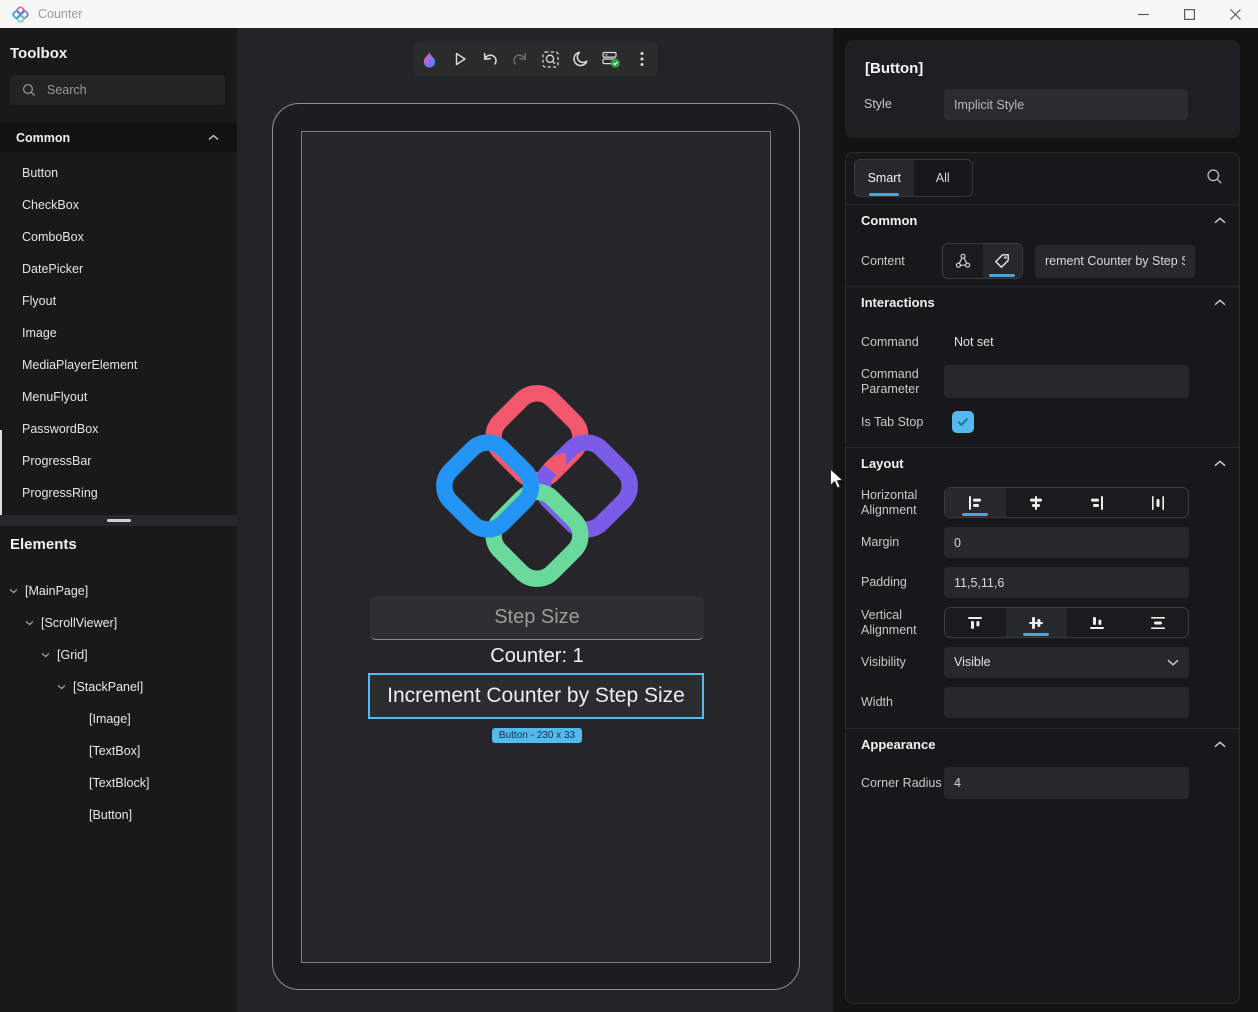 The image size is (1258, 1012). What do you see at coordinates (118, 719) in the screenshot?
I see `tree-item-image: [Image]` at bounding box center [118, 719].